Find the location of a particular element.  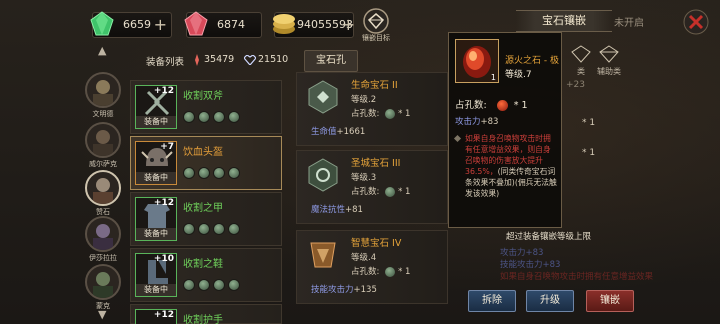

hero-avatar-3: 赞石 is located at coordinates (103, 193).